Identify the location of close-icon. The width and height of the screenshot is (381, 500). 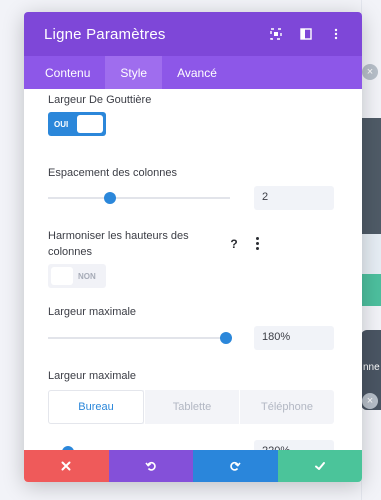
(66, 466).